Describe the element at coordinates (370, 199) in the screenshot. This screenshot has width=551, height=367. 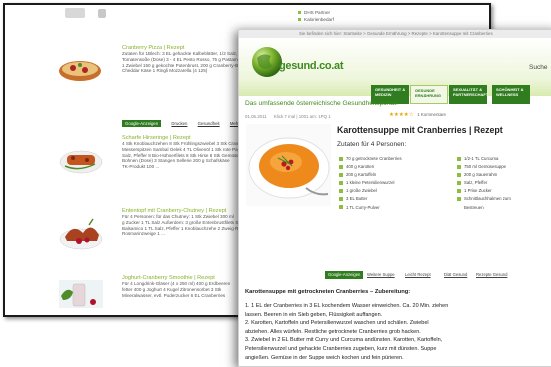
I see `ingredient: 3 EL Butter` at that location.